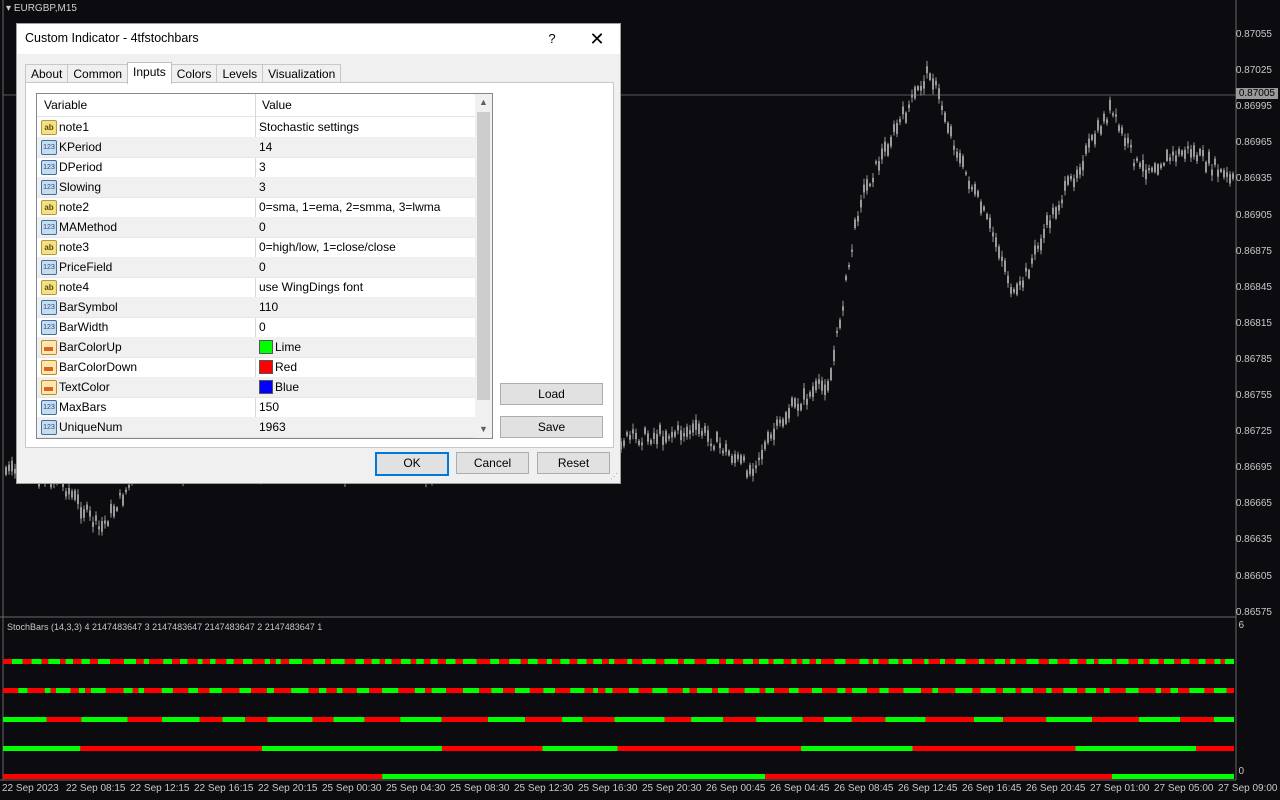  What do you see at coordinates (483, 256) in the screenshot?
I see `scroll-thumb` at bounding box center [483, 256].